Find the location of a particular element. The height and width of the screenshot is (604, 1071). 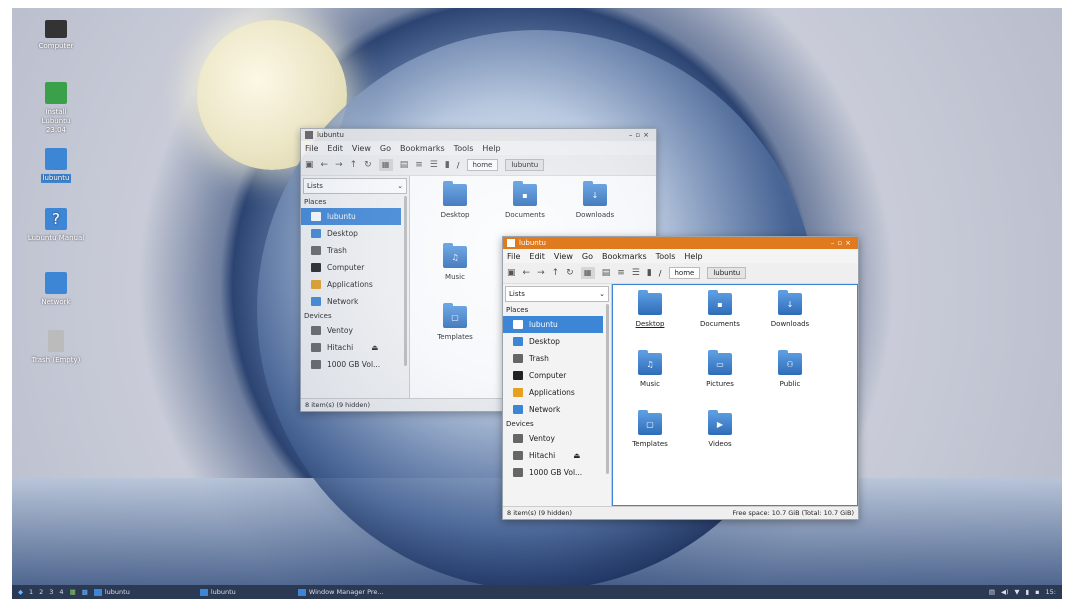

folder-pictures: ▭ Pictures is located at coordinates (720, 369).